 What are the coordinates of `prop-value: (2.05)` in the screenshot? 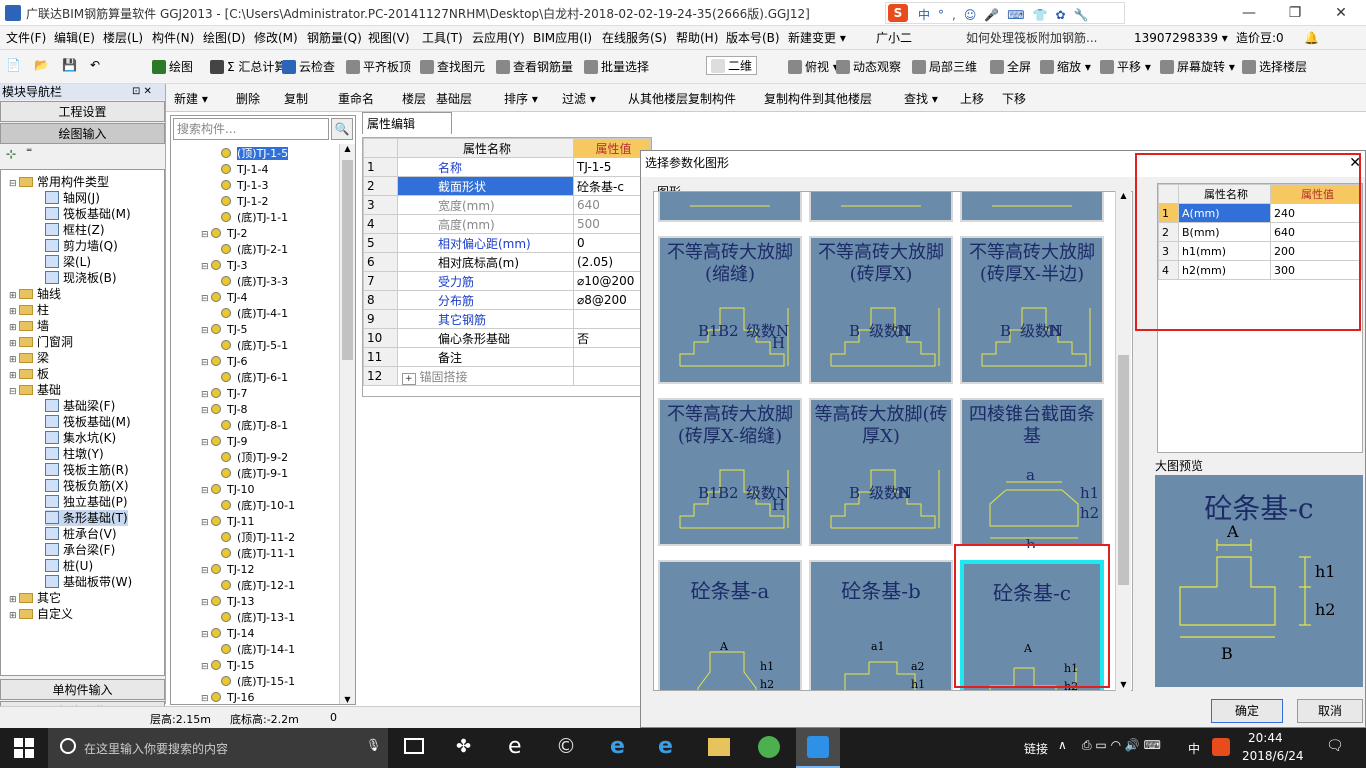 It's located at (612, 262).